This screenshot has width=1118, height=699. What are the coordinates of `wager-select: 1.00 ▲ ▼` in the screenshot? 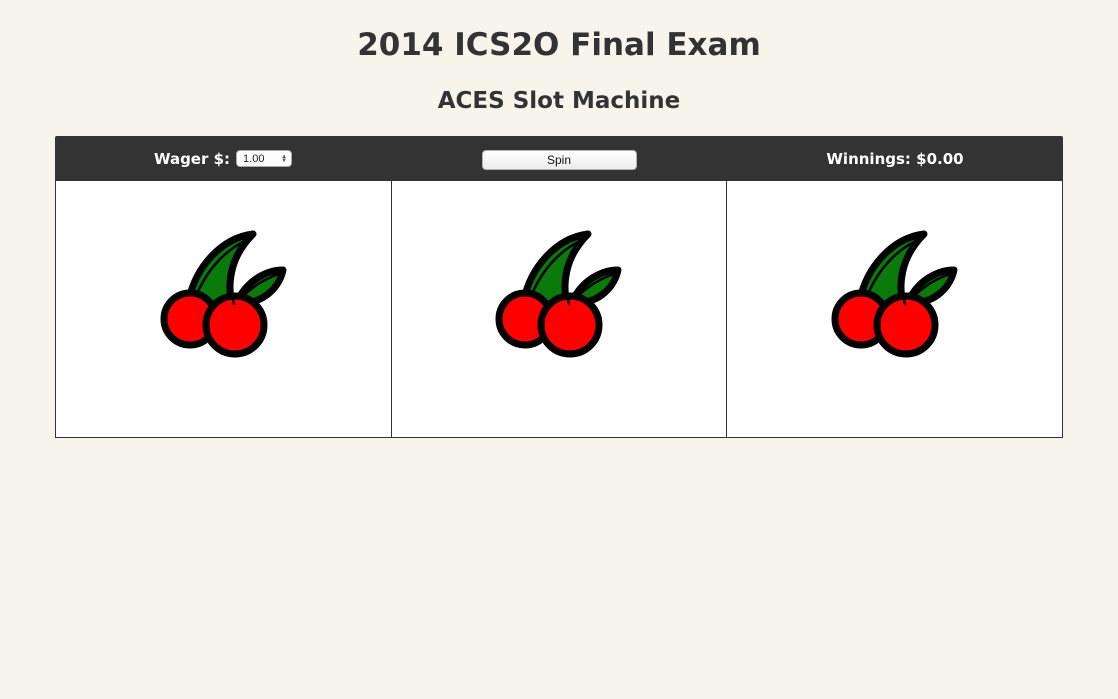 It's located at (264, 158).